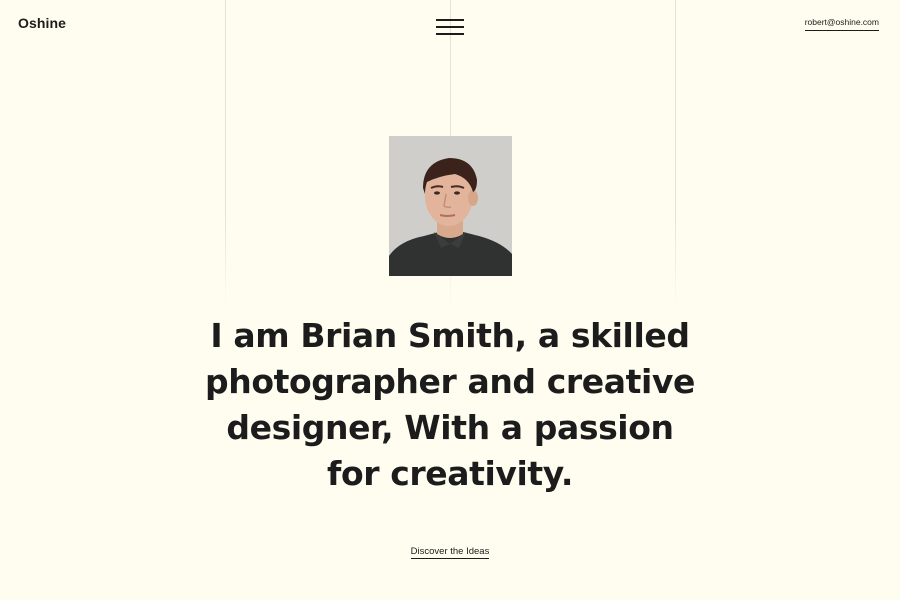  What do you see at coordinates (450, 34) in the screenshot?
I see `menu-bar-bottom` at bounding box center [450, 34].